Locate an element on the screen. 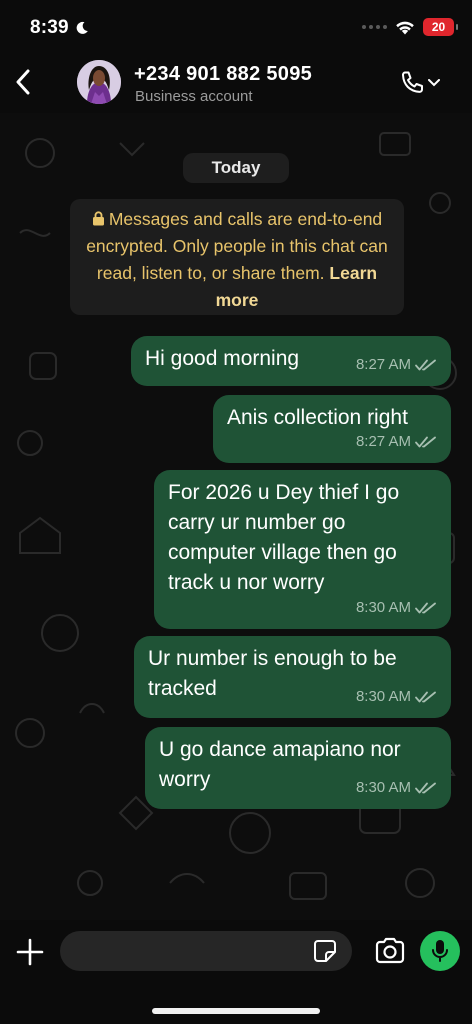  camera-icon is located at coordinates (390, 950).